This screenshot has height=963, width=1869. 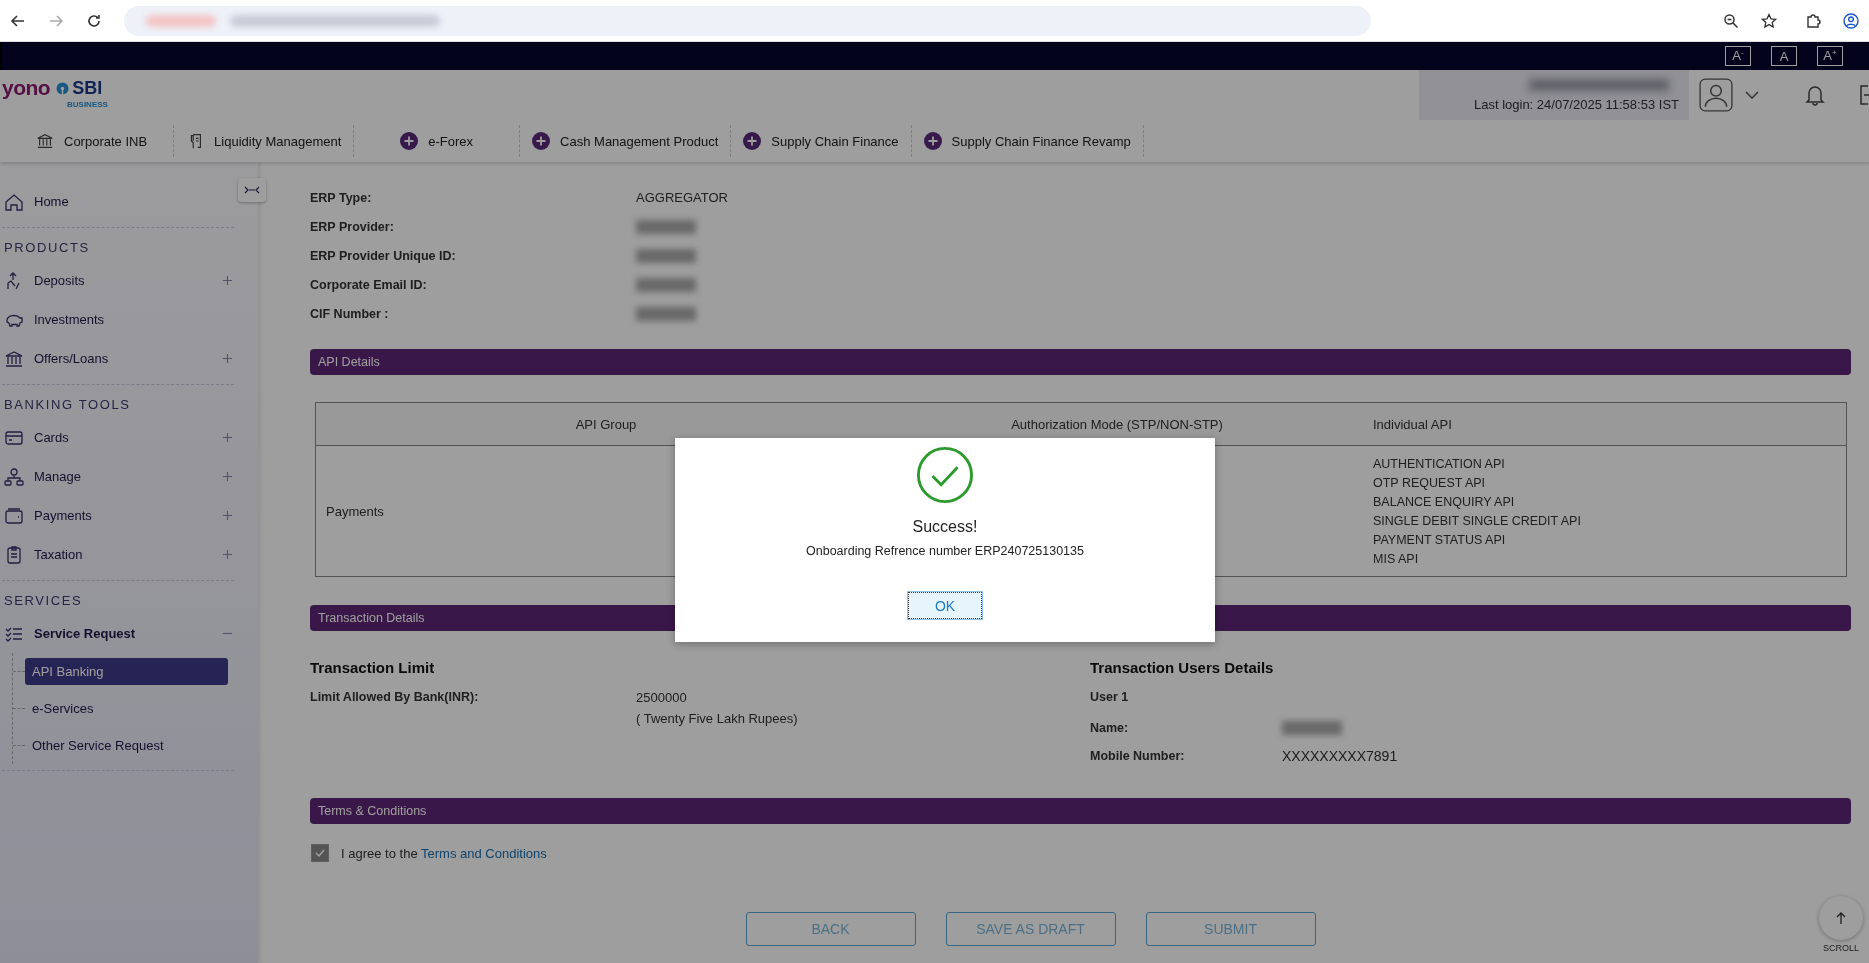 What do you see at coordinates (1412, 424) in the screenshot?
I see `column-header: Individual API` at bounding box center [1412, 424].